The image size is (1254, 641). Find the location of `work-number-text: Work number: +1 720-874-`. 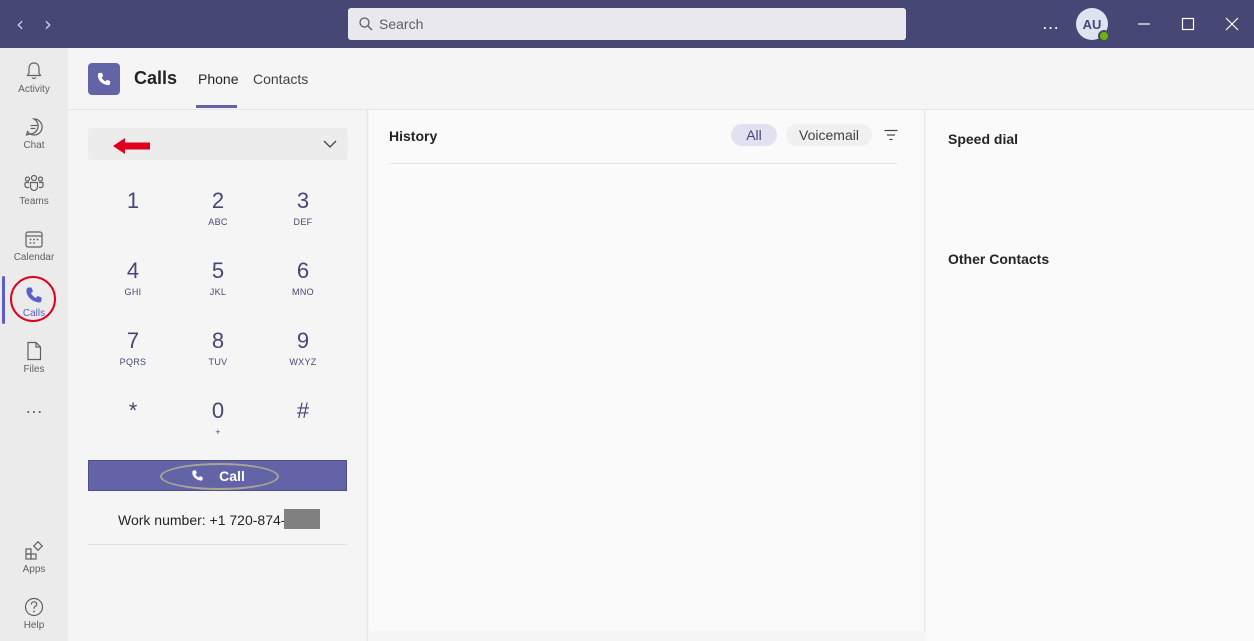

work-number-text: Work number: +1 720-874- is located at coordinates (202, 520).